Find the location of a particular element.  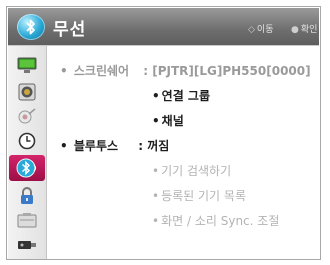

time-icon is located at coordinates (27, 140).